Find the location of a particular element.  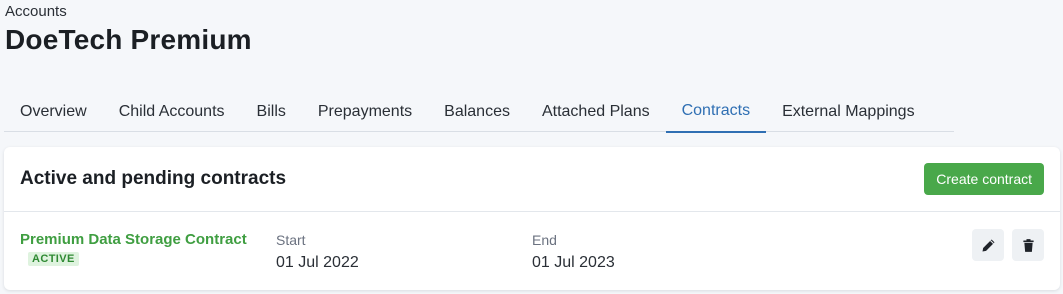

start-date: 01 Jul 2022 is located at coordinates (317, 262).